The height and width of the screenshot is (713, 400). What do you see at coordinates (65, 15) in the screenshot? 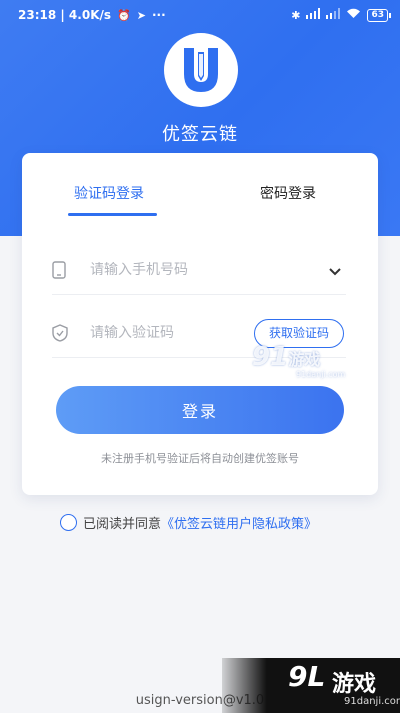
I see `status-time: 23:18 | 4.0K/s` at bounding box center [65, 15].